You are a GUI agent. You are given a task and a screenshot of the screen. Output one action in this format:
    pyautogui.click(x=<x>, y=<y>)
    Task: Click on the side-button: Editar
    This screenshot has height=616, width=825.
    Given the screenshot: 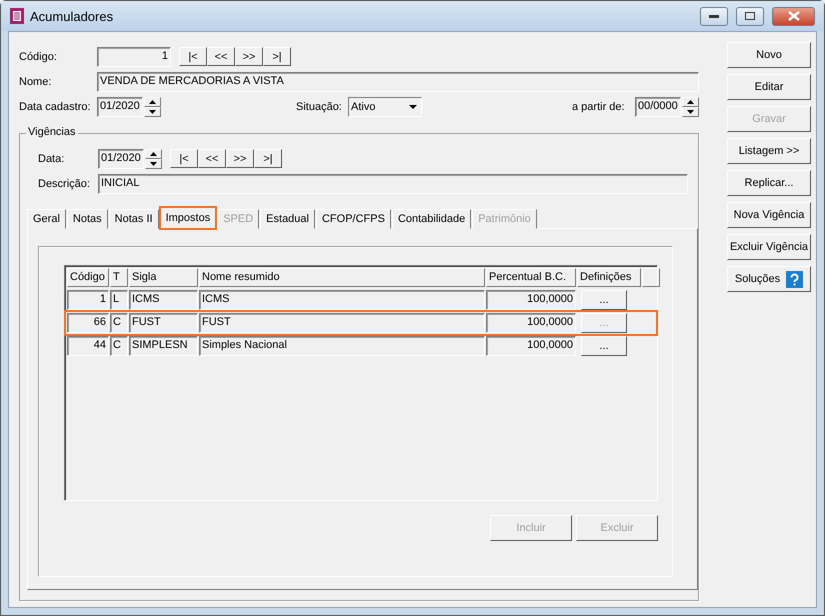 What is the action you would take?
    pyautogui.click(x=769, y=87)
    